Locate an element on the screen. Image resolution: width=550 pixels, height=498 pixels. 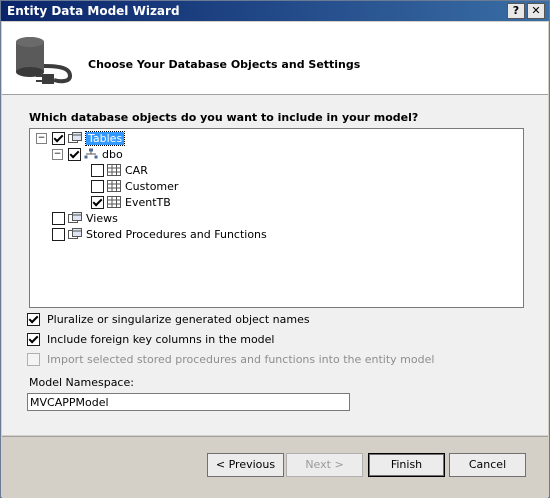
help-button: ? is located at coordinates (516, 11).